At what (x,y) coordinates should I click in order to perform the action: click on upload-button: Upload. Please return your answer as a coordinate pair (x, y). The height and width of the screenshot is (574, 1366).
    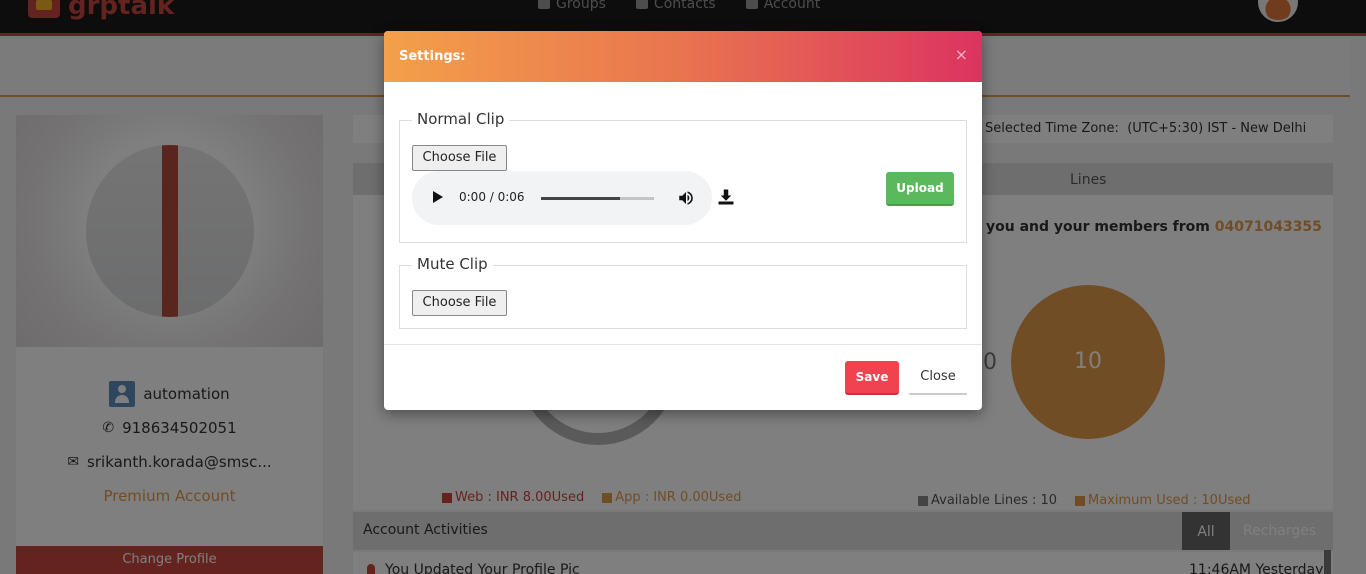
    Looking at the image, I should click on (920, 189).